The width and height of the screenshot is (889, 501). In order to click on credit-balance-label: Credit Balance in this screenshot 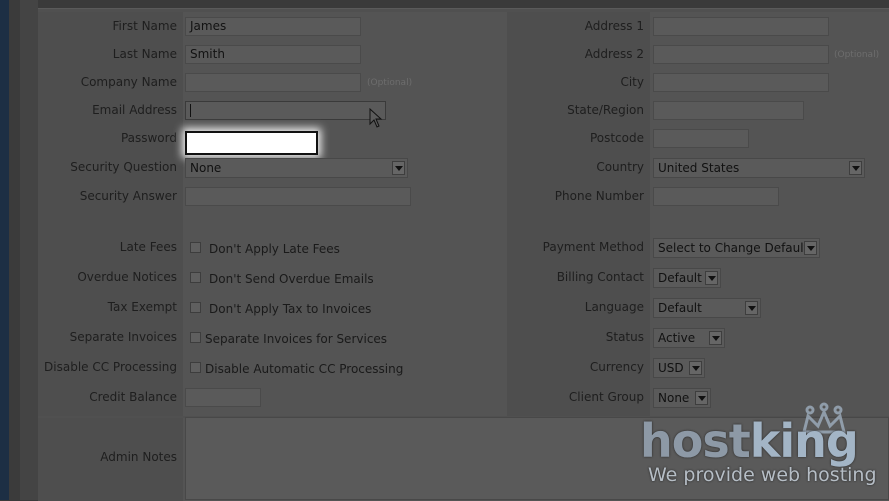, I will do `click(133, 397)`.